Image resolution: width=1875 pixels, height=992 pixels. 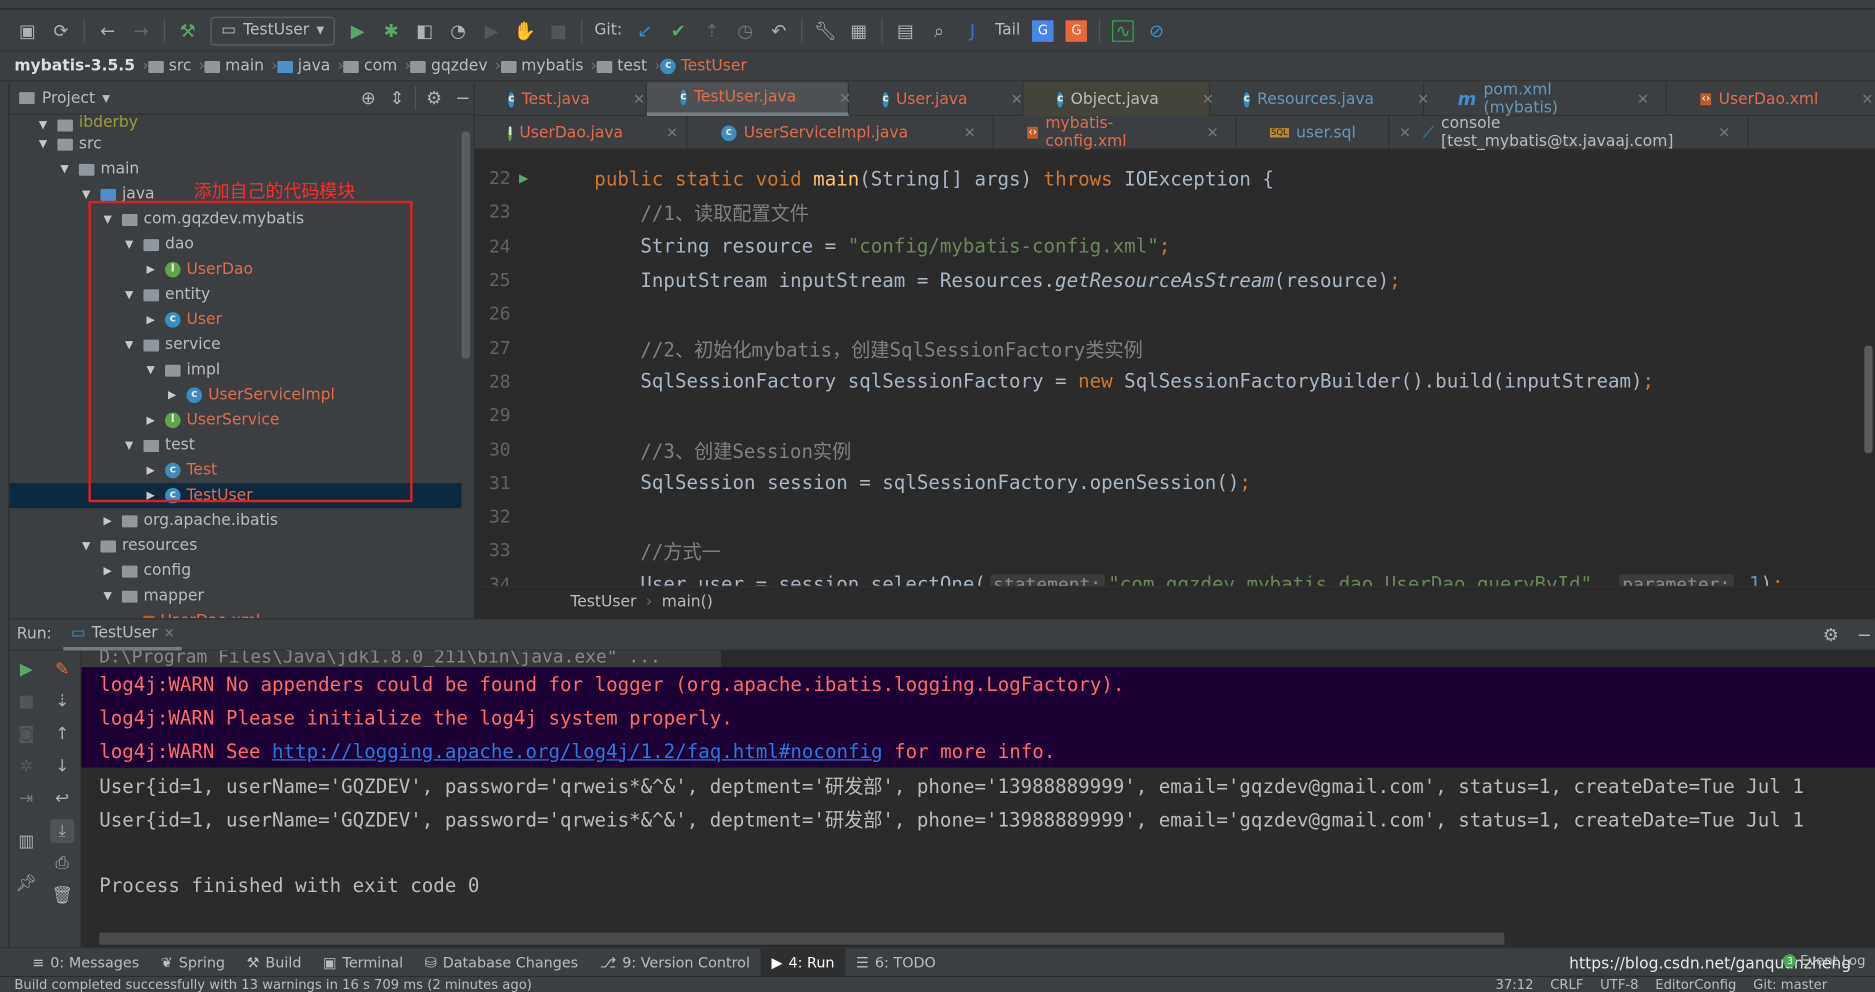 I want to click on tool-window-button: ≡ 0: Messages, so click(x=86, y=962).